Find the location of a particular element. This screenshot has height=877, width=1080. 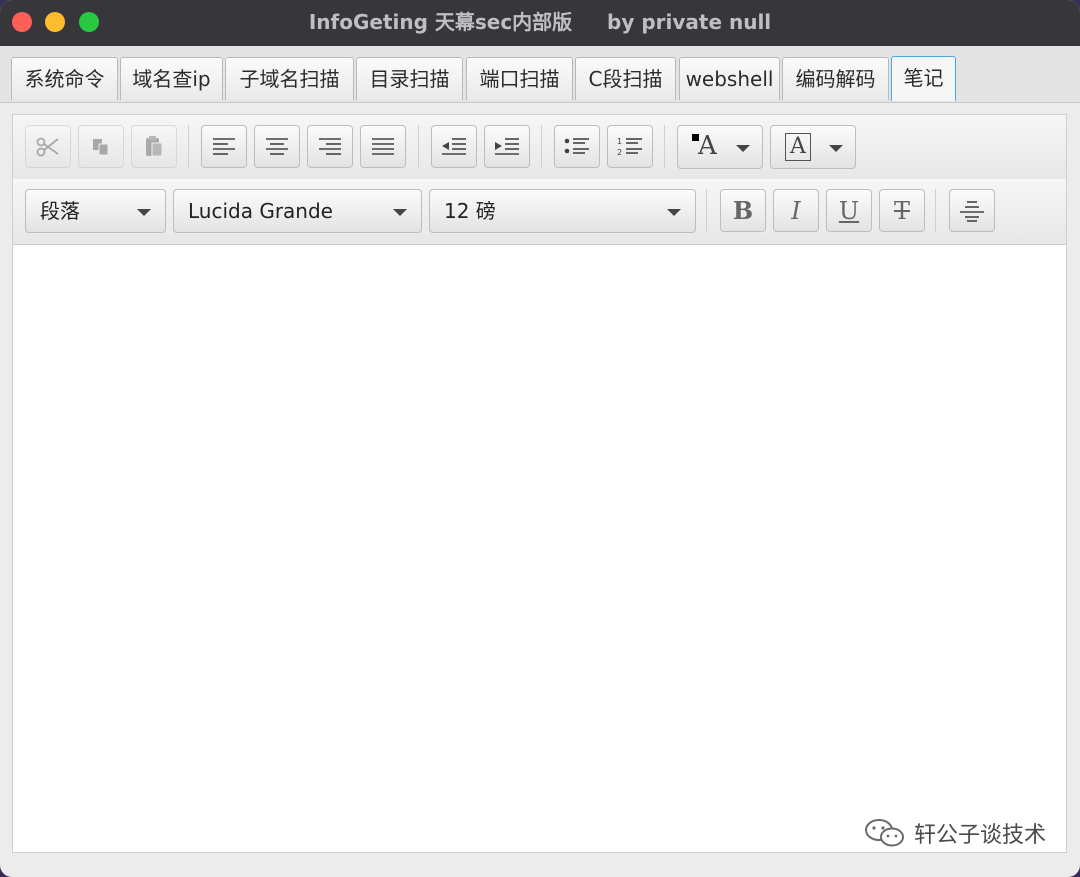

copy-icon is located at coordinates (101, 146).